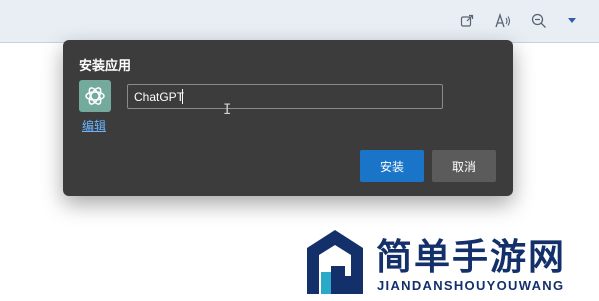  What do you see at coordinates (467, 21) in the screenshot?
I see `external-link-icon` at bounding box center [467, 21].